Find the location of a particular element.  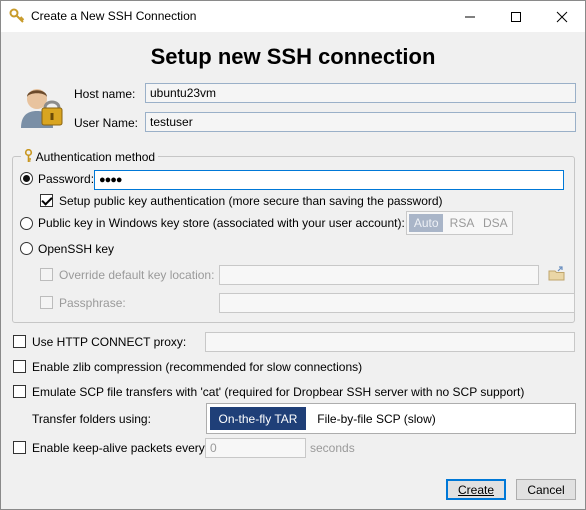

cancel-button-label: Cancel is located at coordinates (546, 489).